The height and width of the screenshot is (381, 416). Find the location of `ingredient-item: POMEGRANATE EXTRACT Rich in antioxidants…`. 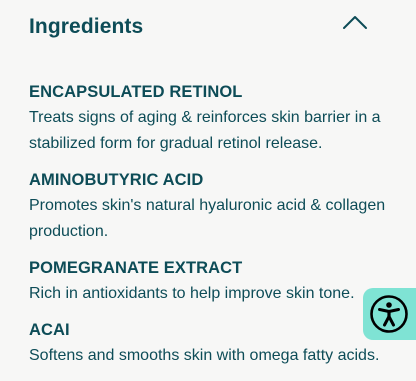

ingredient-item: POMEGRANATE EXTRACT Rich in antioxidants… is located at coordinates (209, 281).